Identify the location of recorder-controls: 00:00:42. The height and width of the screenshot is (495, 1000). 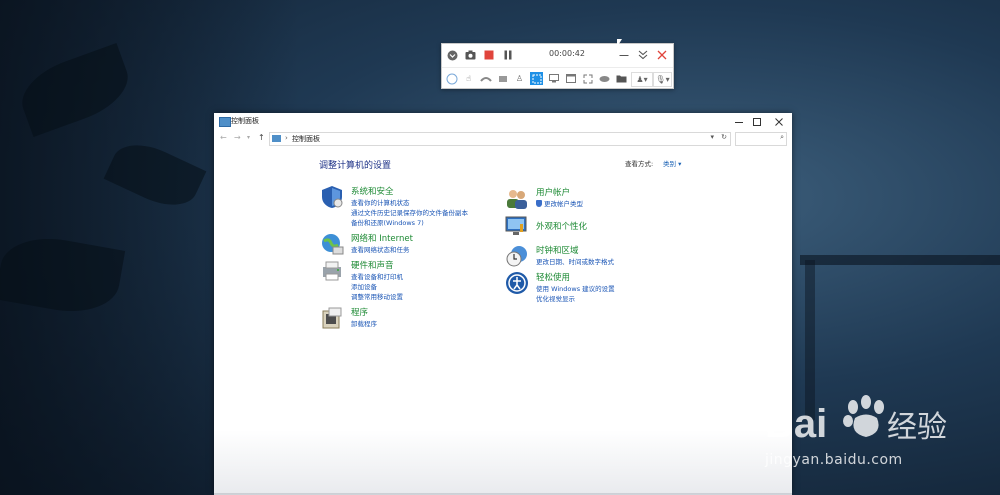
(557, 55).